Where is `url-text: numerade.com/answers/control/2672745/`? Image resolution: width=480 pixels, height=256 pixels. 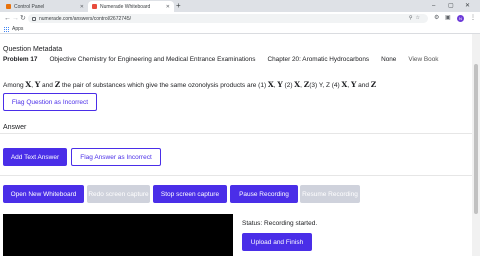 url-text: numerade.com/answers/control/2672745/ is located at coordinates (85, 18).